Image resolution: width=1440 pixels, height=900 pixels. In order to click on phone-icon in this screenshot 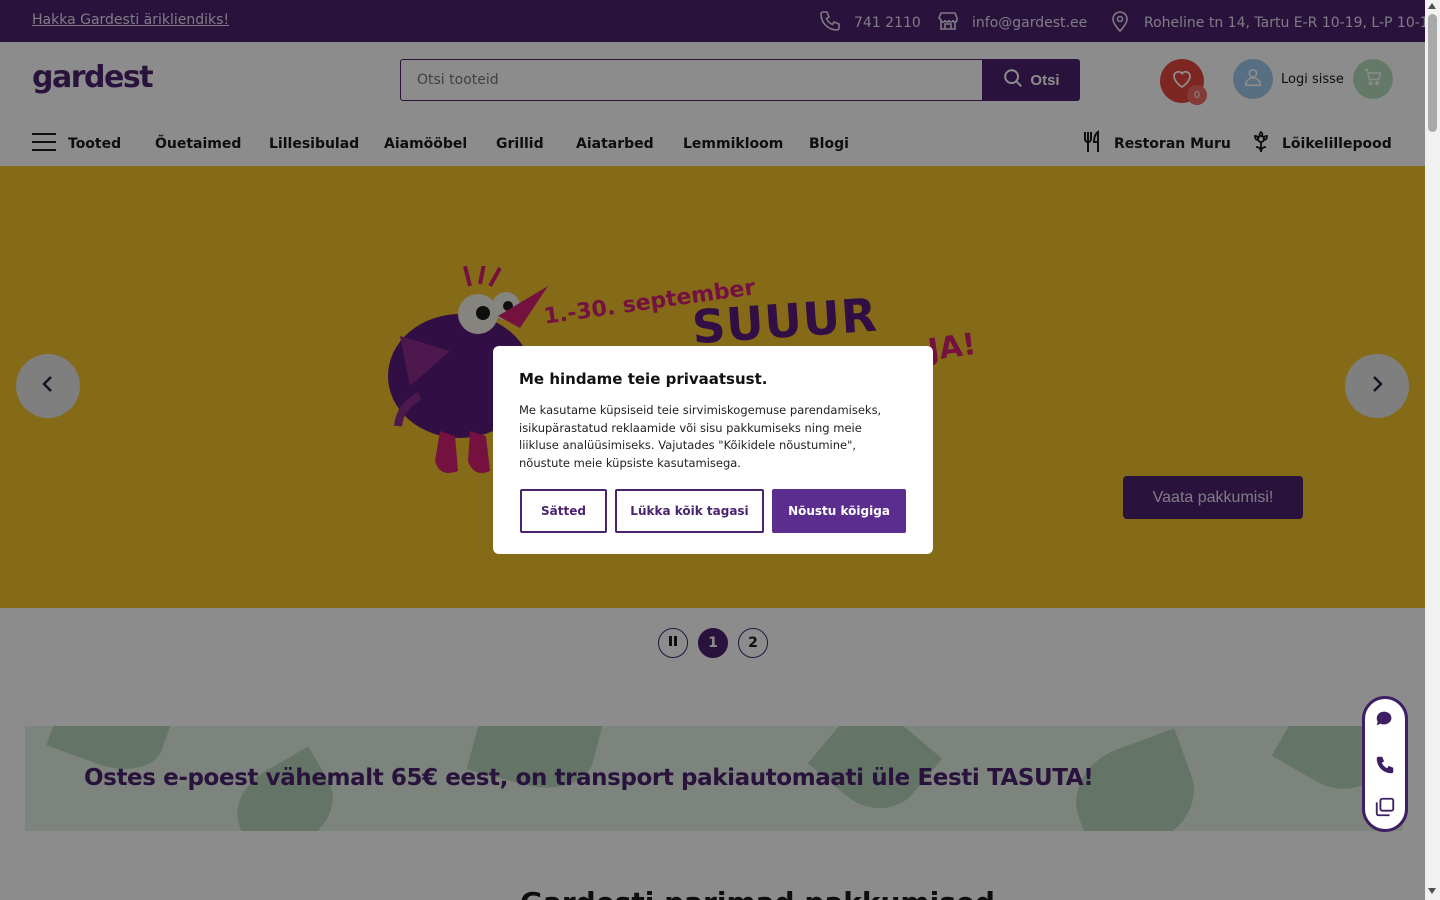, I will do `click(1385, 767)`.